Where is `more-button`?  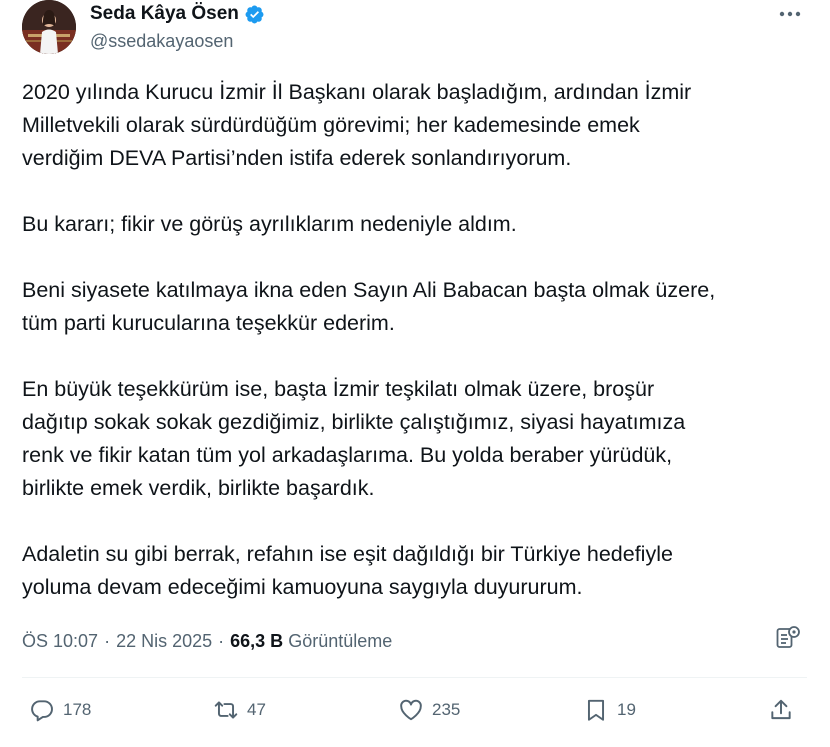 more-button is located at coordinates (790, 14).